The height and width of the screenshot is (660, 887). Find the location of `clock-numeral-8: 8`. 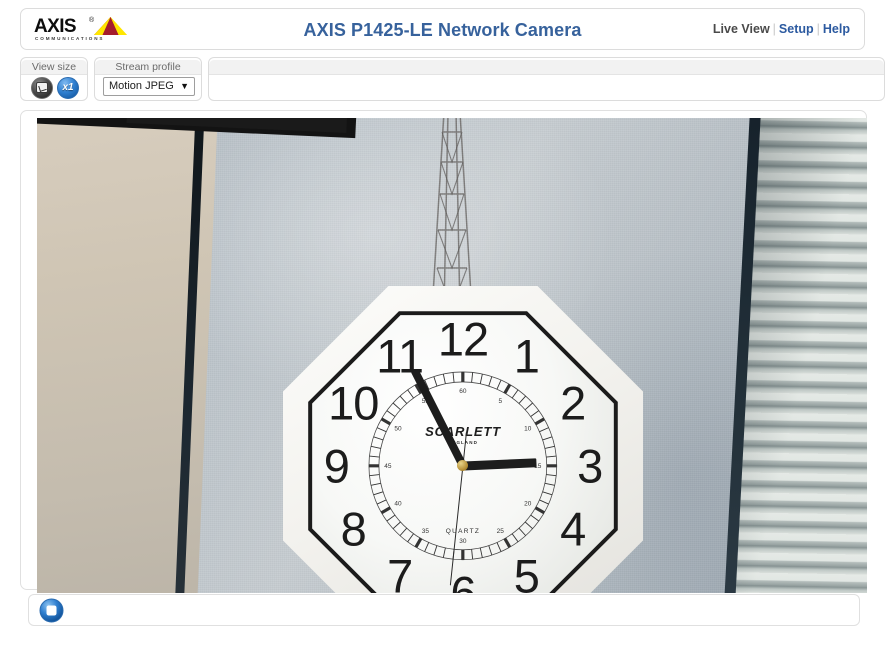

clock-numeral-8: 8 is located at coordinates (353, 529).